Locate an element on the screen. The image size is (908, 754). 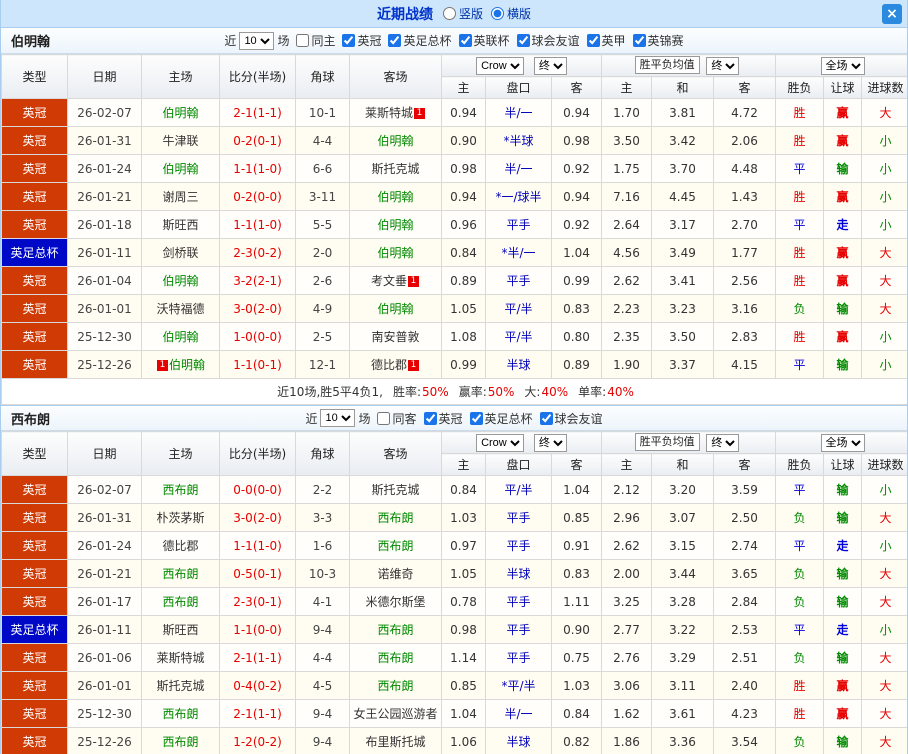
team-link: 考文垂 is located at coordinates (389, 281).